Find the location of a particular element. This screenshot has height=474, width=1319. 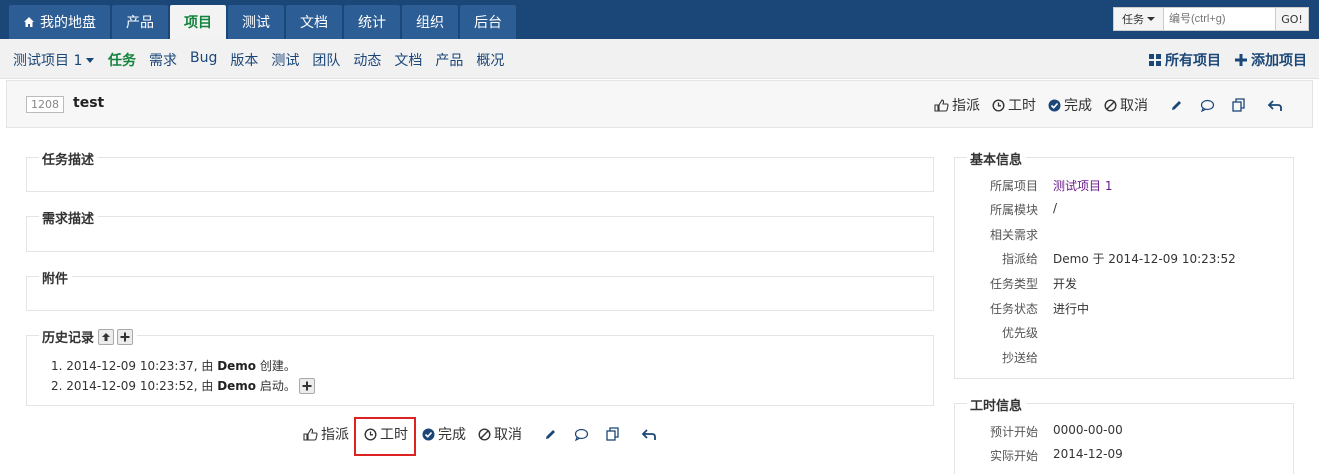

info-key: 所属模块 is located at coordinates (1013, 210).